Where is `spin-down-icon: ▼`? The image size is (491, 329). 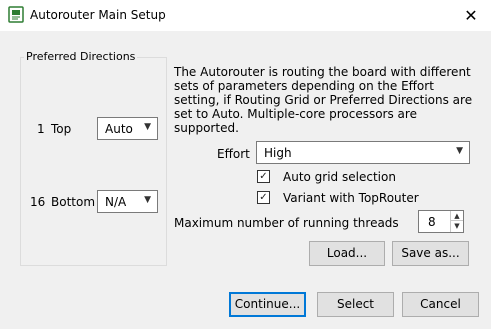 spin-down-icon: ▼ is located at coordinates (457, 226).